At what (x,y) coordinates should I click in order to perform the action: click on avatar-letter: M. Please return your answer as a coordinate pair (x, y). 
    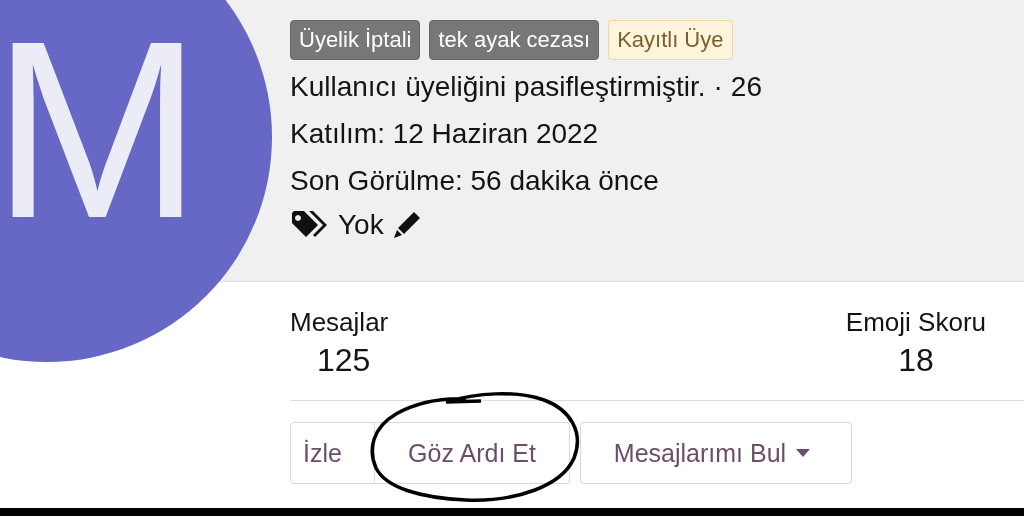
    Looking at the image, I should click on (101, 130).